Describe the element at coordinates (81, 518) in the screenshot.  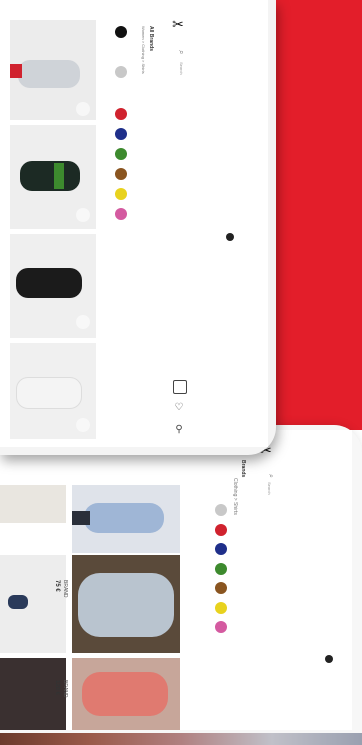
I see `model-figure-legs` at that location.